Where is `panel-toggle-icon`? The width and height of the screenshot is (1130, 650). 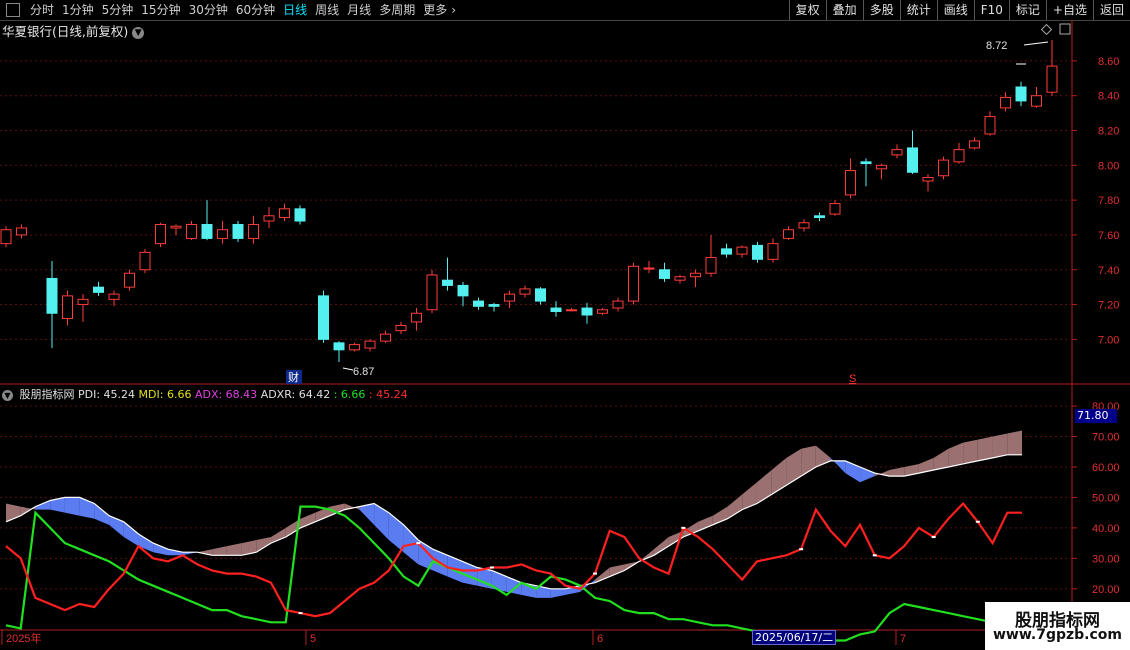
panel-toggle-icon is located at coordinates (1065, 29).